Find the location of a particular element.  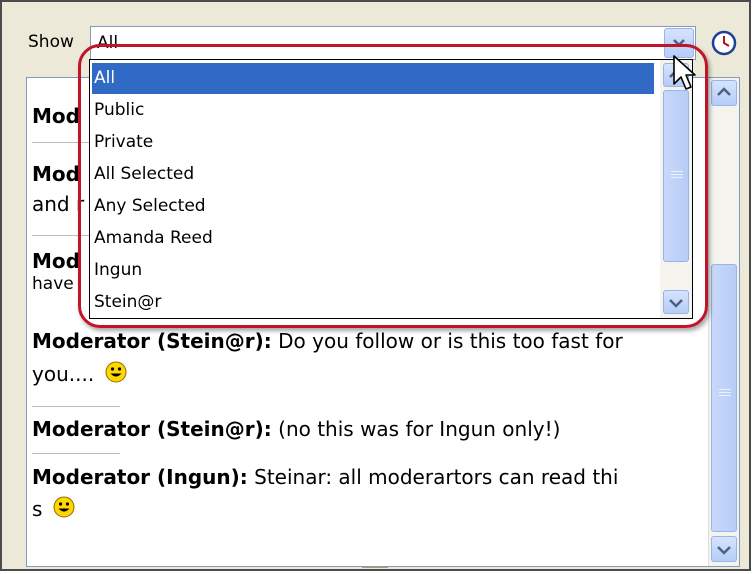

chat-message-cont: s is located at coordinates (352, 509).